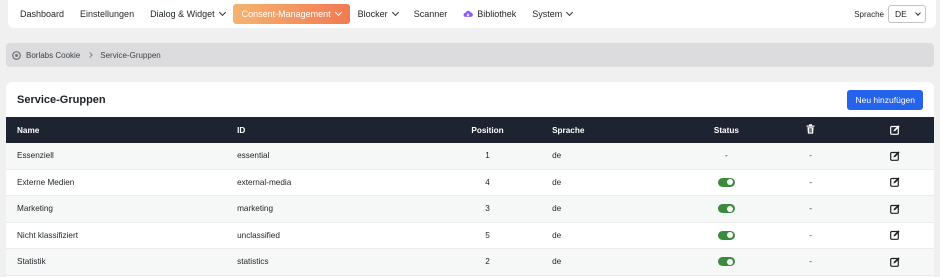 The height and width of the screenshot is (277, 940). Describe the element at coordinates (470, 55) in the screenshot. I see `breadcrumb: Borlabs Cookie Service-Gruppen` at that location.